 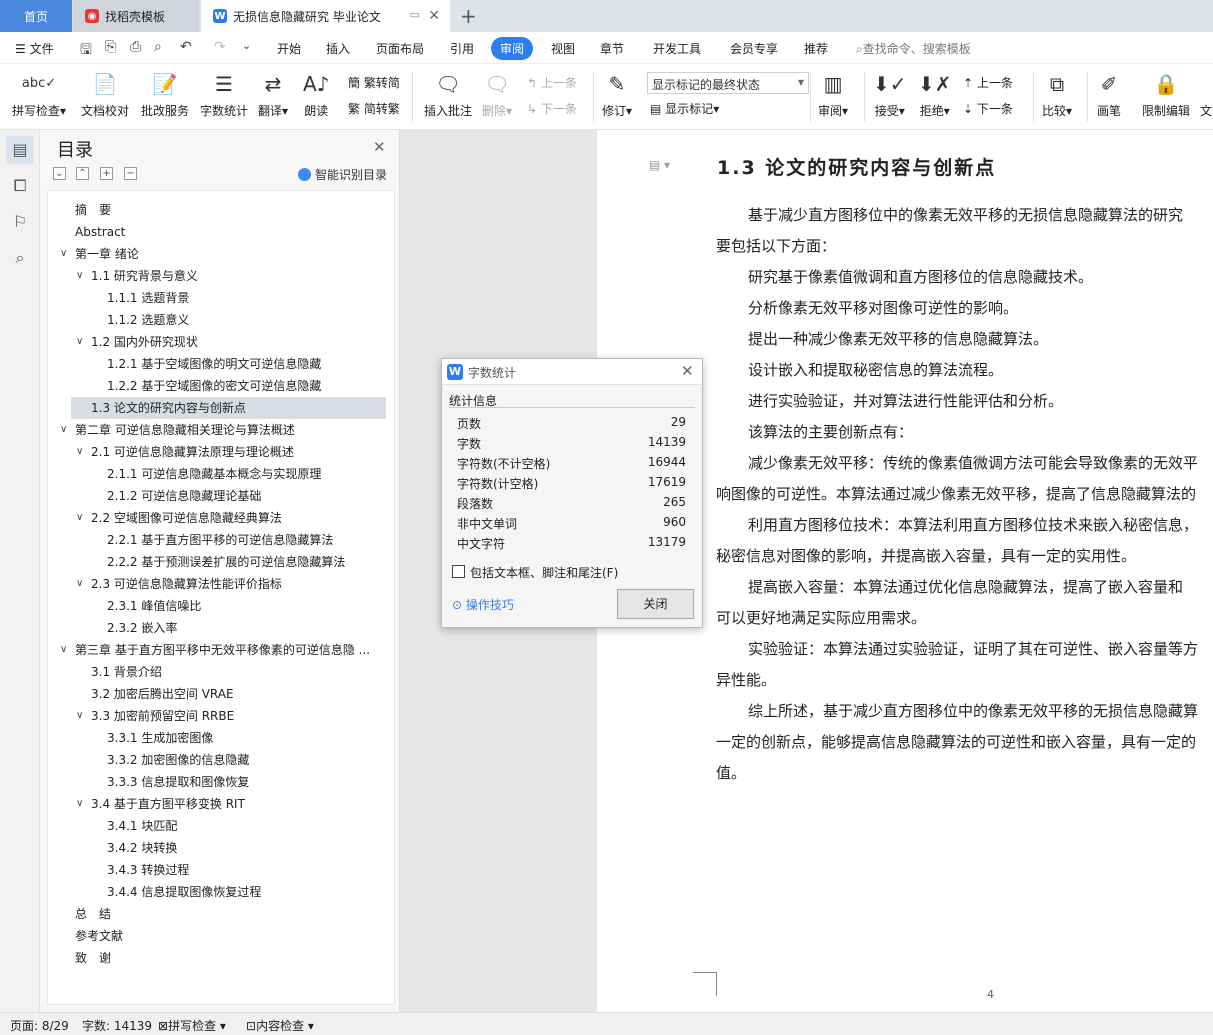 I want to click on toc-nav-icon: ▤, so click(x=20, y=150).